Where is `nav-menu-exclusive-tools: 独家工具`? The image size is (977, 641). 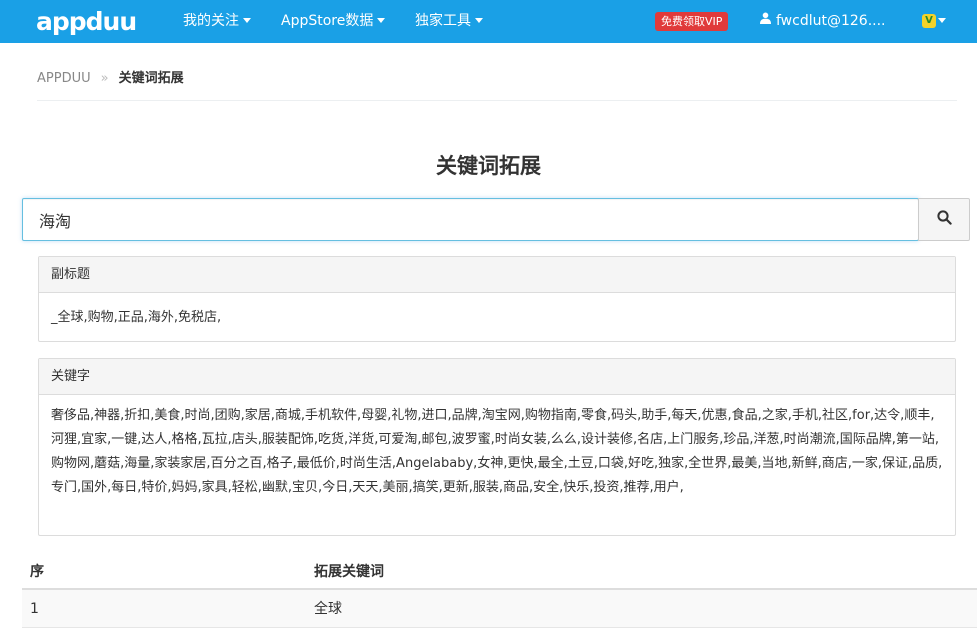
nav-menu-exclusive-tools: 独家工具 is located at coordinates (449, 21).